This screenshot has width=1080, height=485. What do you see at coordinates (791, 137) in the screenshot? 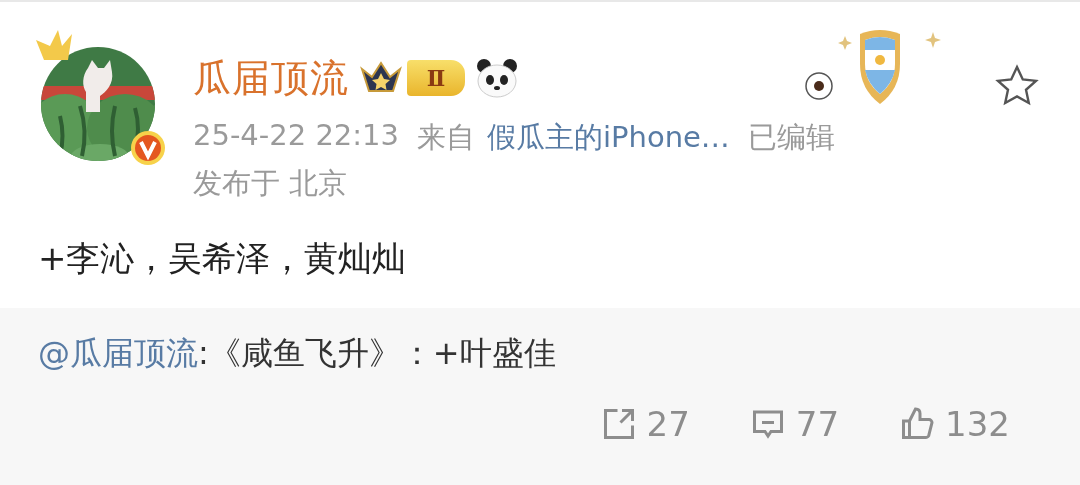
I see `edited-label: 已编辑` at bounding box center [791, 137].